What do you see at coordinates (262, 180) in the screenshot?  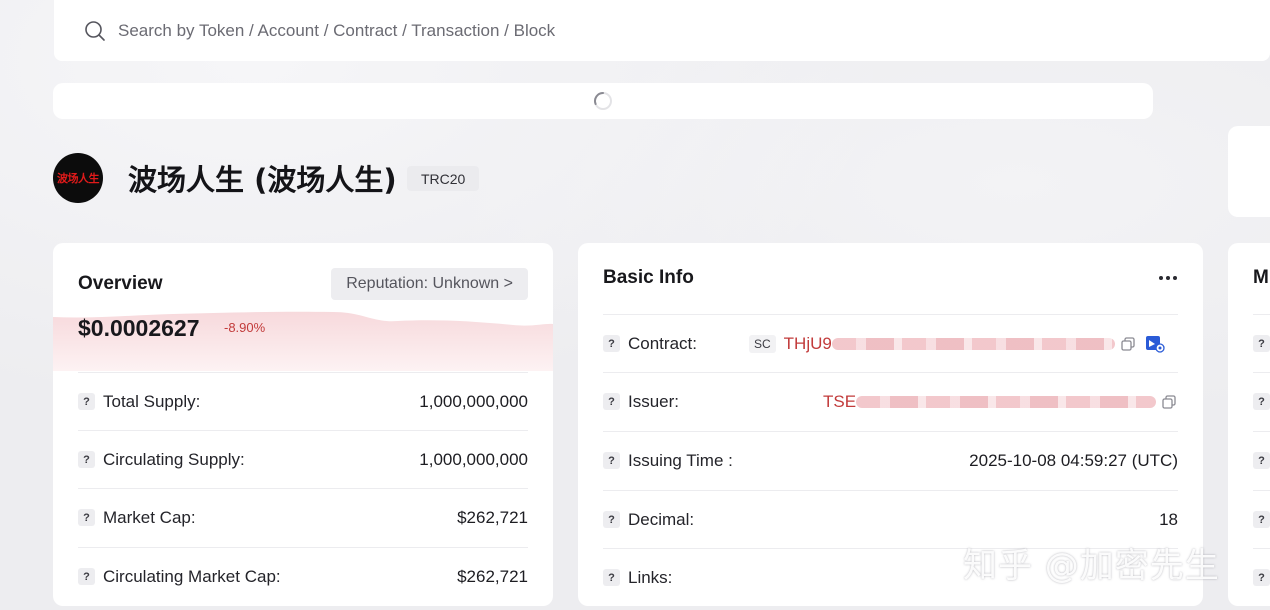 I see `token-name: 波场人生 (波场人生)` at bounding box center [262, 180].